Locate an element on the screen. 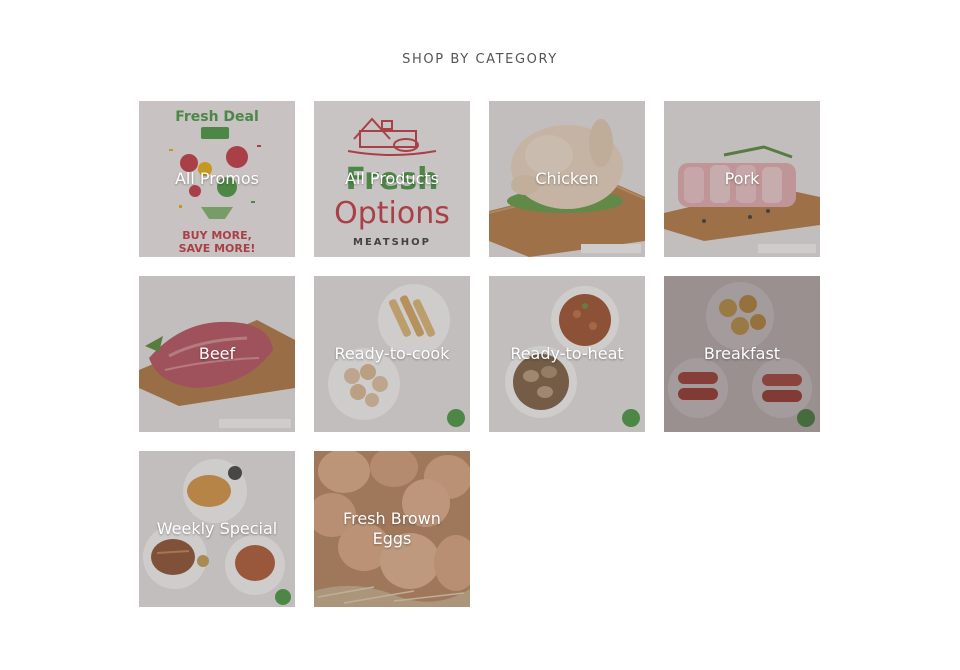 The width and height of the screenshot is (960, 670). category-label: Ready-to-cook is located at coordinates (392, 353).